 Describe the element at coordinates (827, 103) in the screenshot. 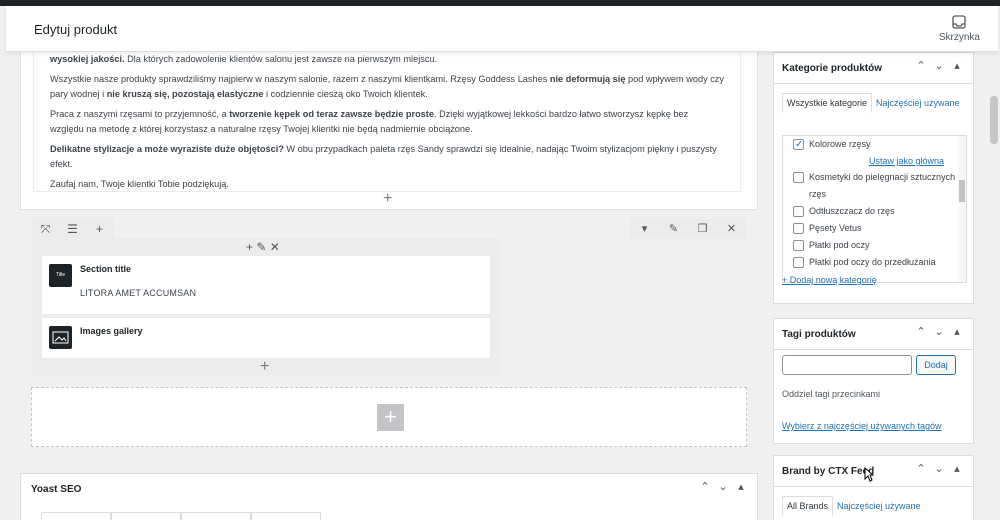

I see `tab-all-categories: Wszystkie kategorie` at that location.